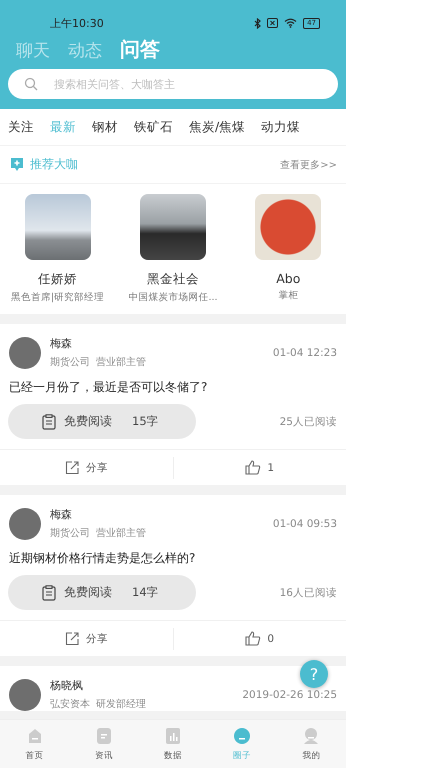 The height and width of the screenshot is (768, 432). I want to click on expert-name: Abo, so click(288, 278).